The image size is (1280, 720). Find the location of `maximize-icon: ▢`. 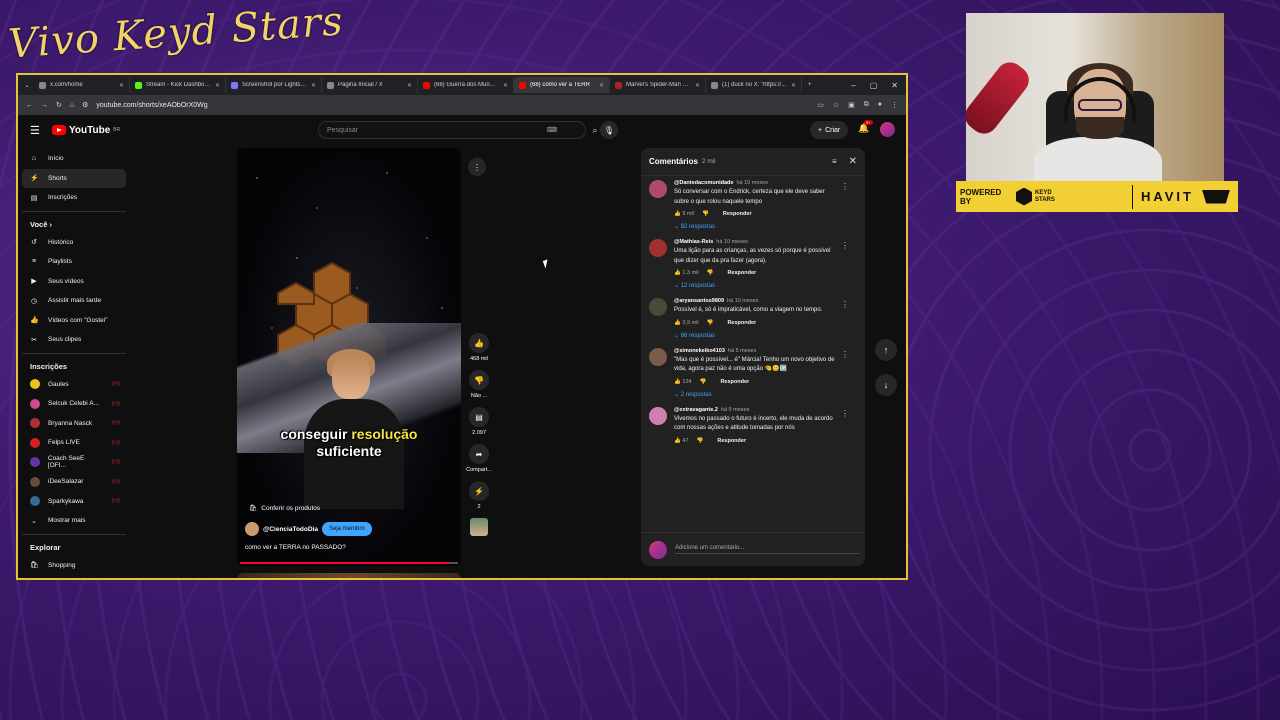

maximize-icon: ▢ is located at coordinates (874, 85).